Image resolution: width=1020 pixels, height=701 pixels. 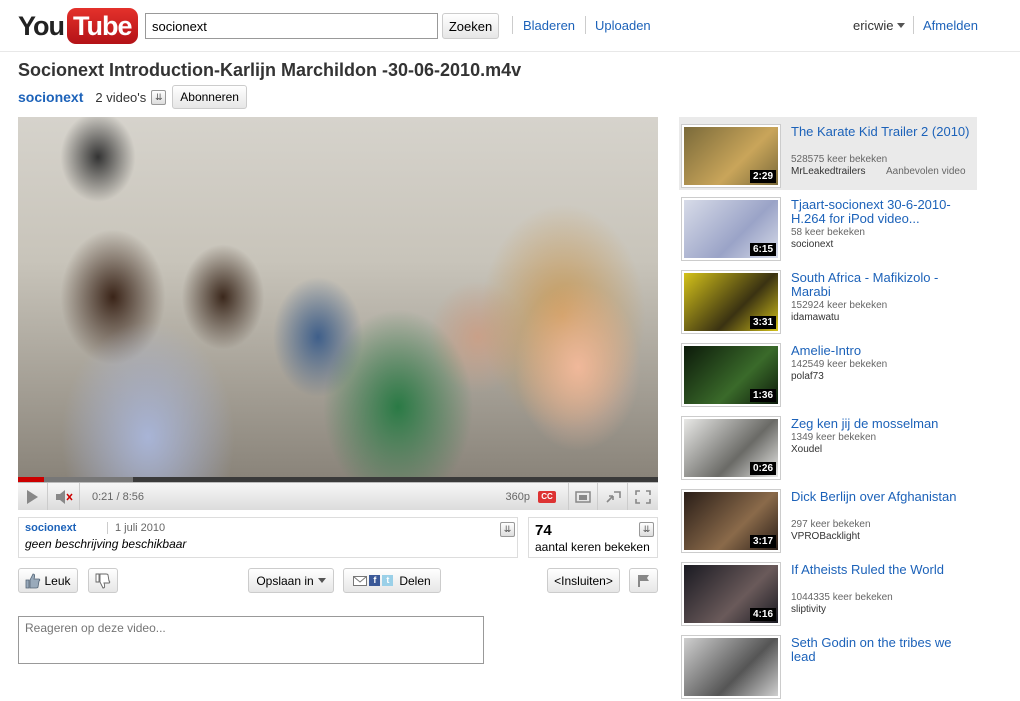 What do you see at coordinates (828, 172) in the screenshot?
I see `related-video-channel: MrLeakedtrailers` at bounding box center [828, 172].